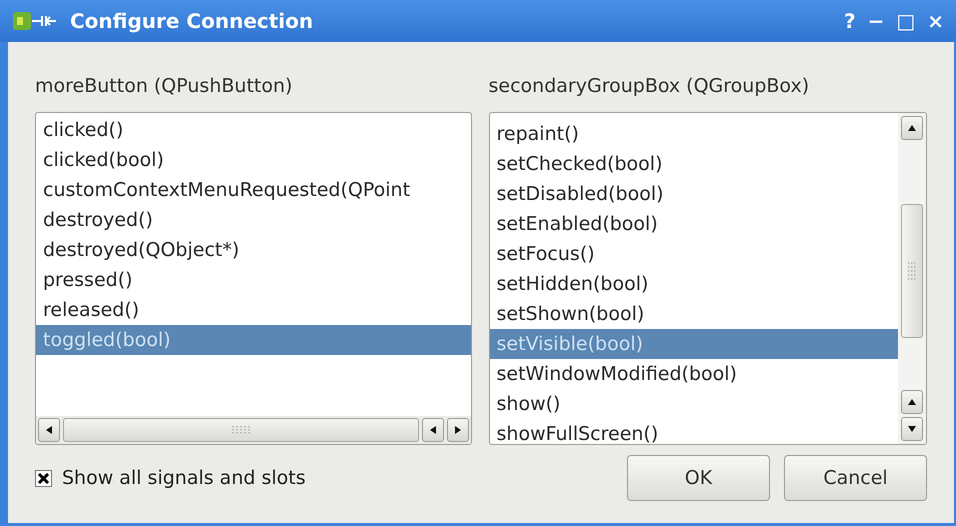 Image resolution: width=956 pixels, height=526 pixels. Describe the element at coordinates (253, 310) in the screenshot. I see `list-item: released()` at that location.